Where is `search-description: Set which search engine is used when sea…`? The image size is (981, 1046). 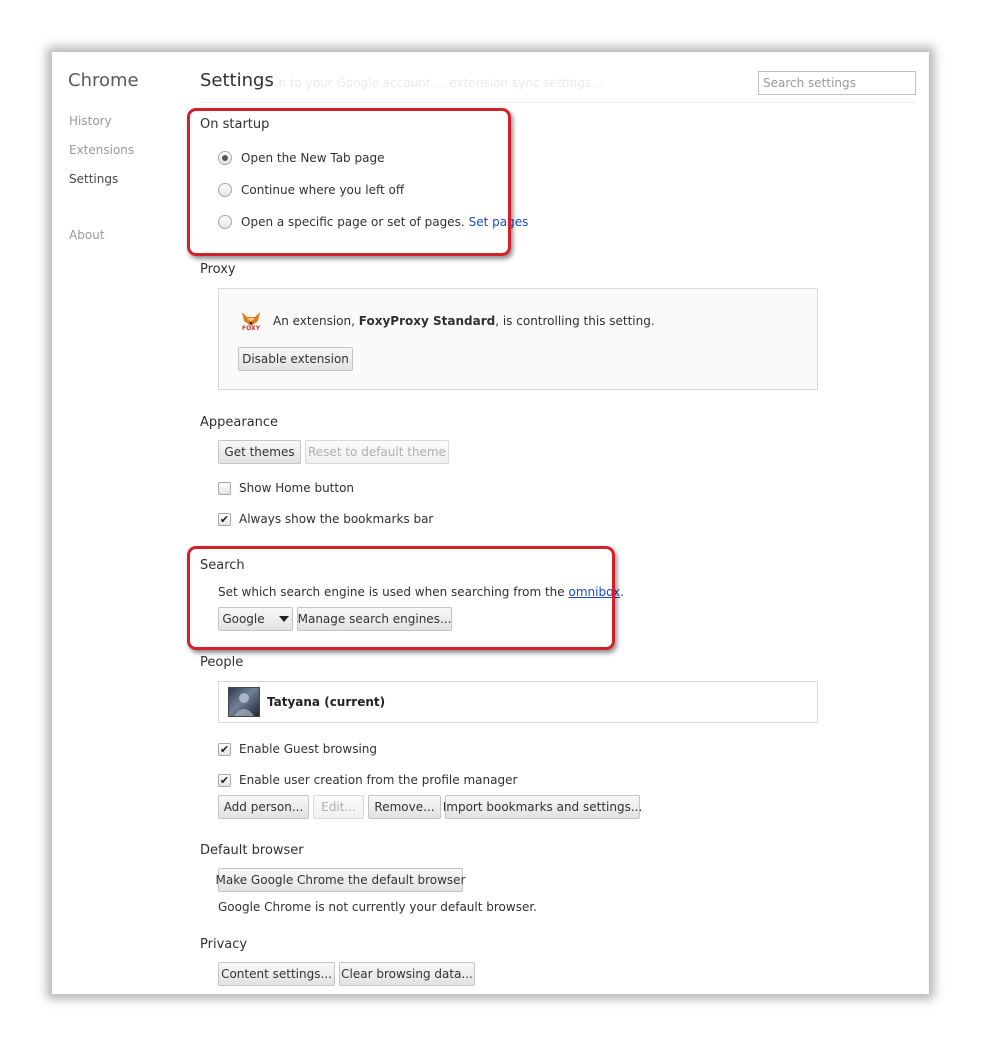
search-description: Set which search engine is used when sea… is located at coordinates (421, 592).